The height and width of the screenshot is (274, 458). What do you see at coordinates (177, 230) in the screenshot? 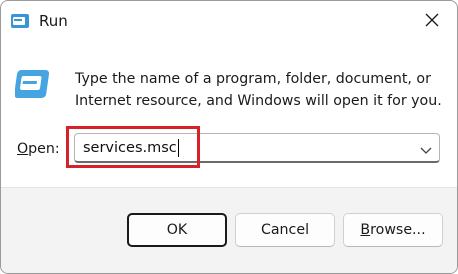
I see `ok-button: OK` at bounding box center [177, 230].